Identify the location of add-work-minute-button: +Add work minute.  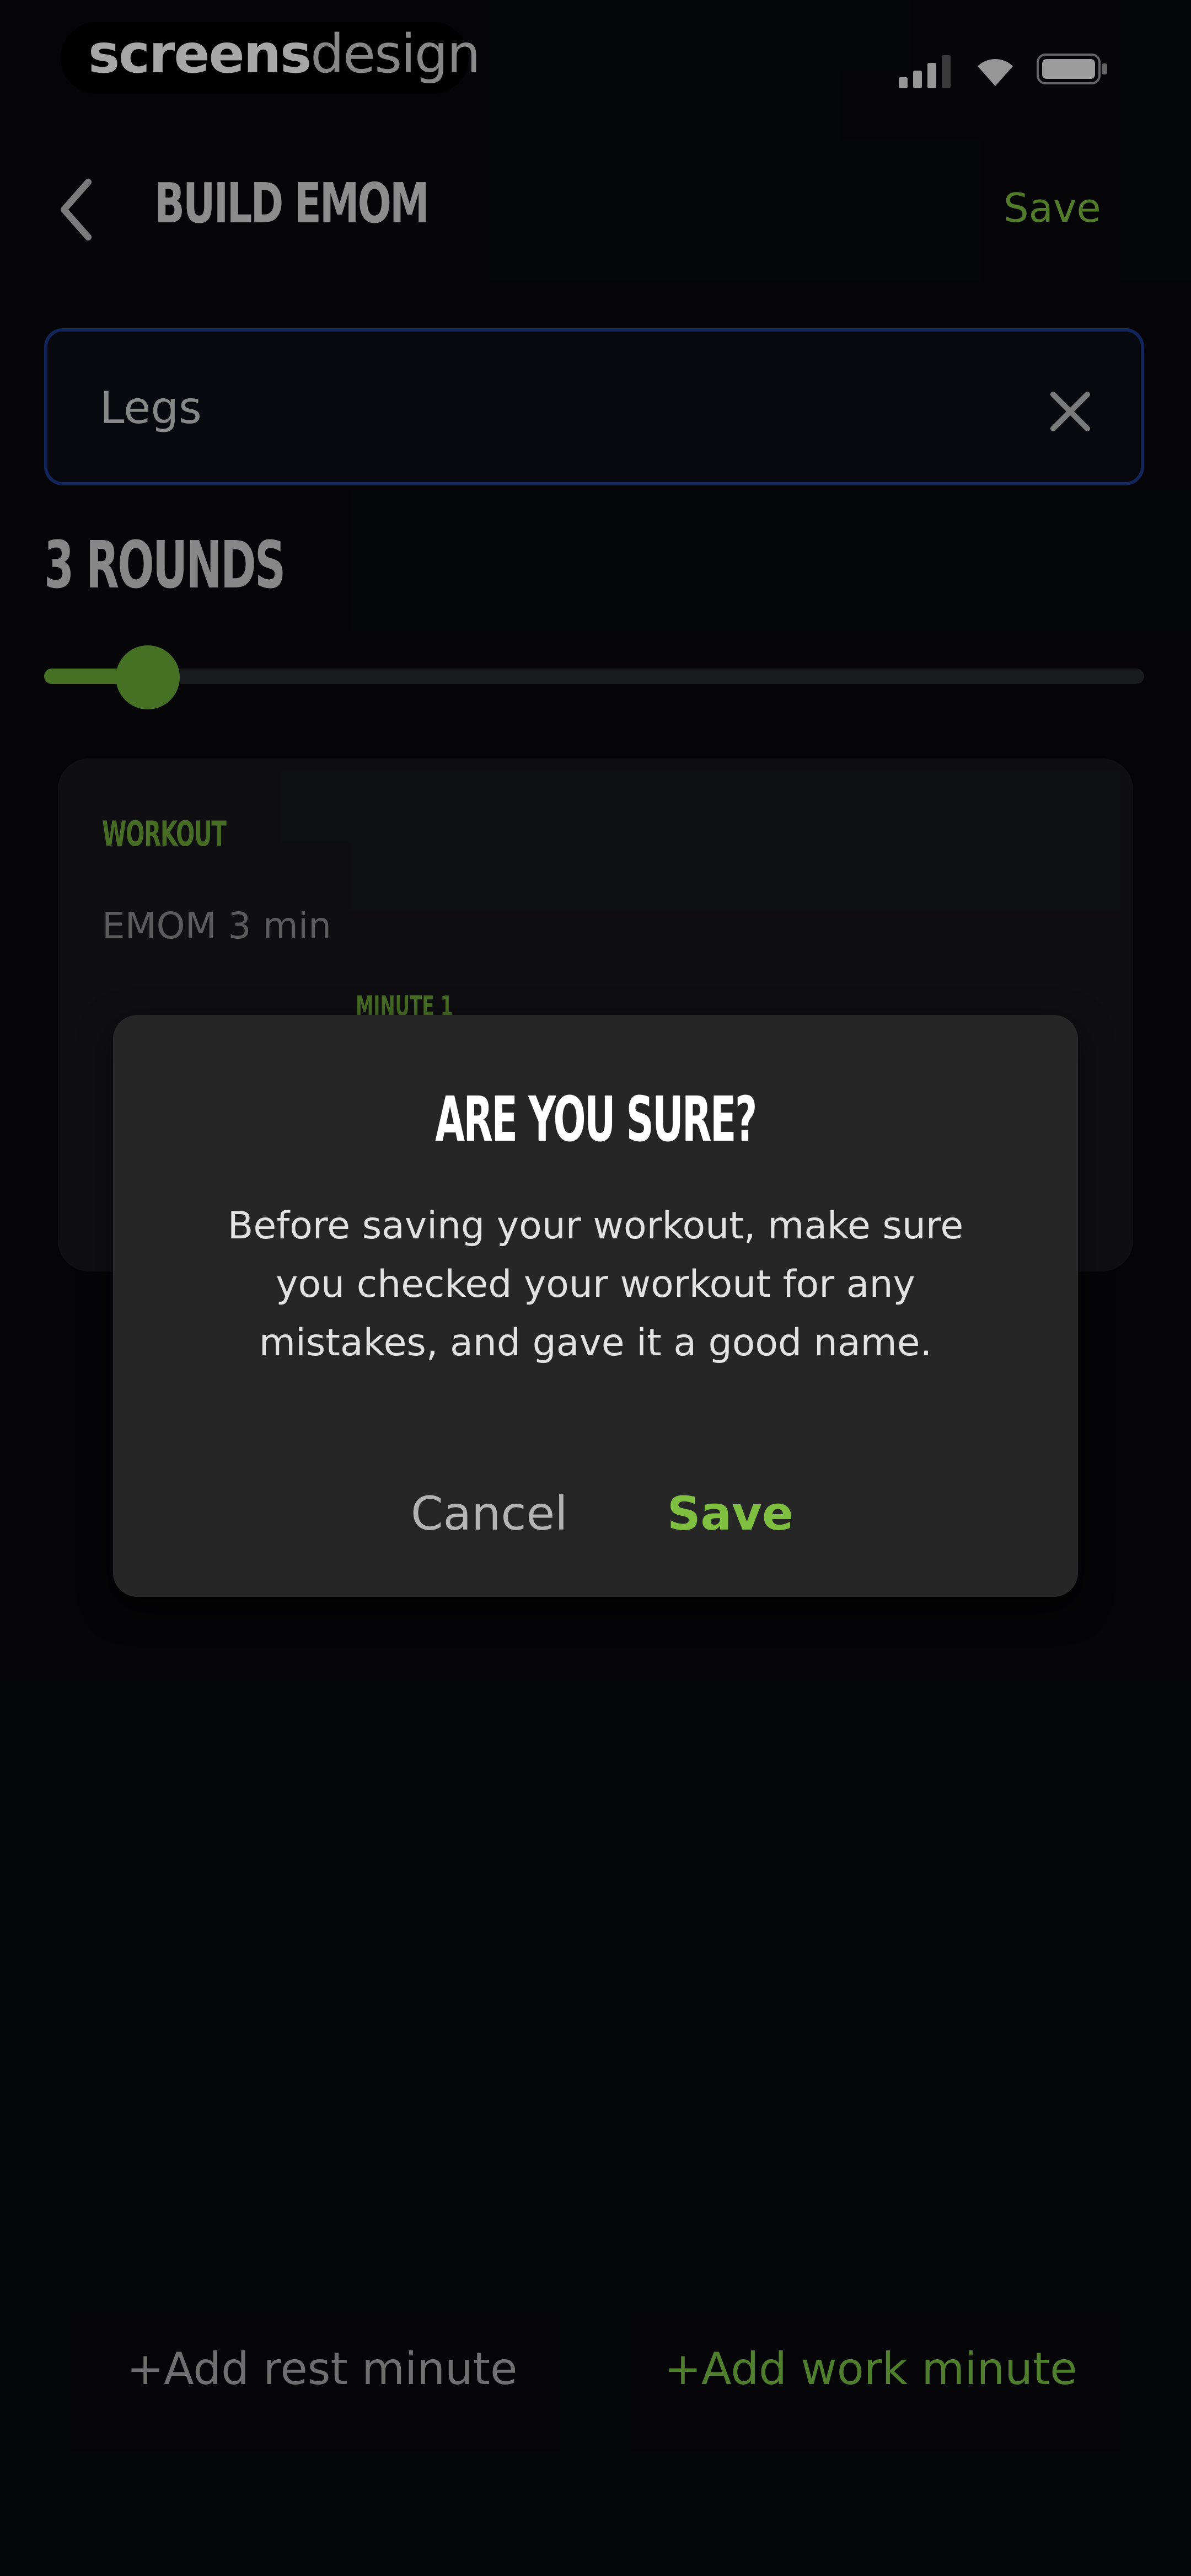
(870, 2369).